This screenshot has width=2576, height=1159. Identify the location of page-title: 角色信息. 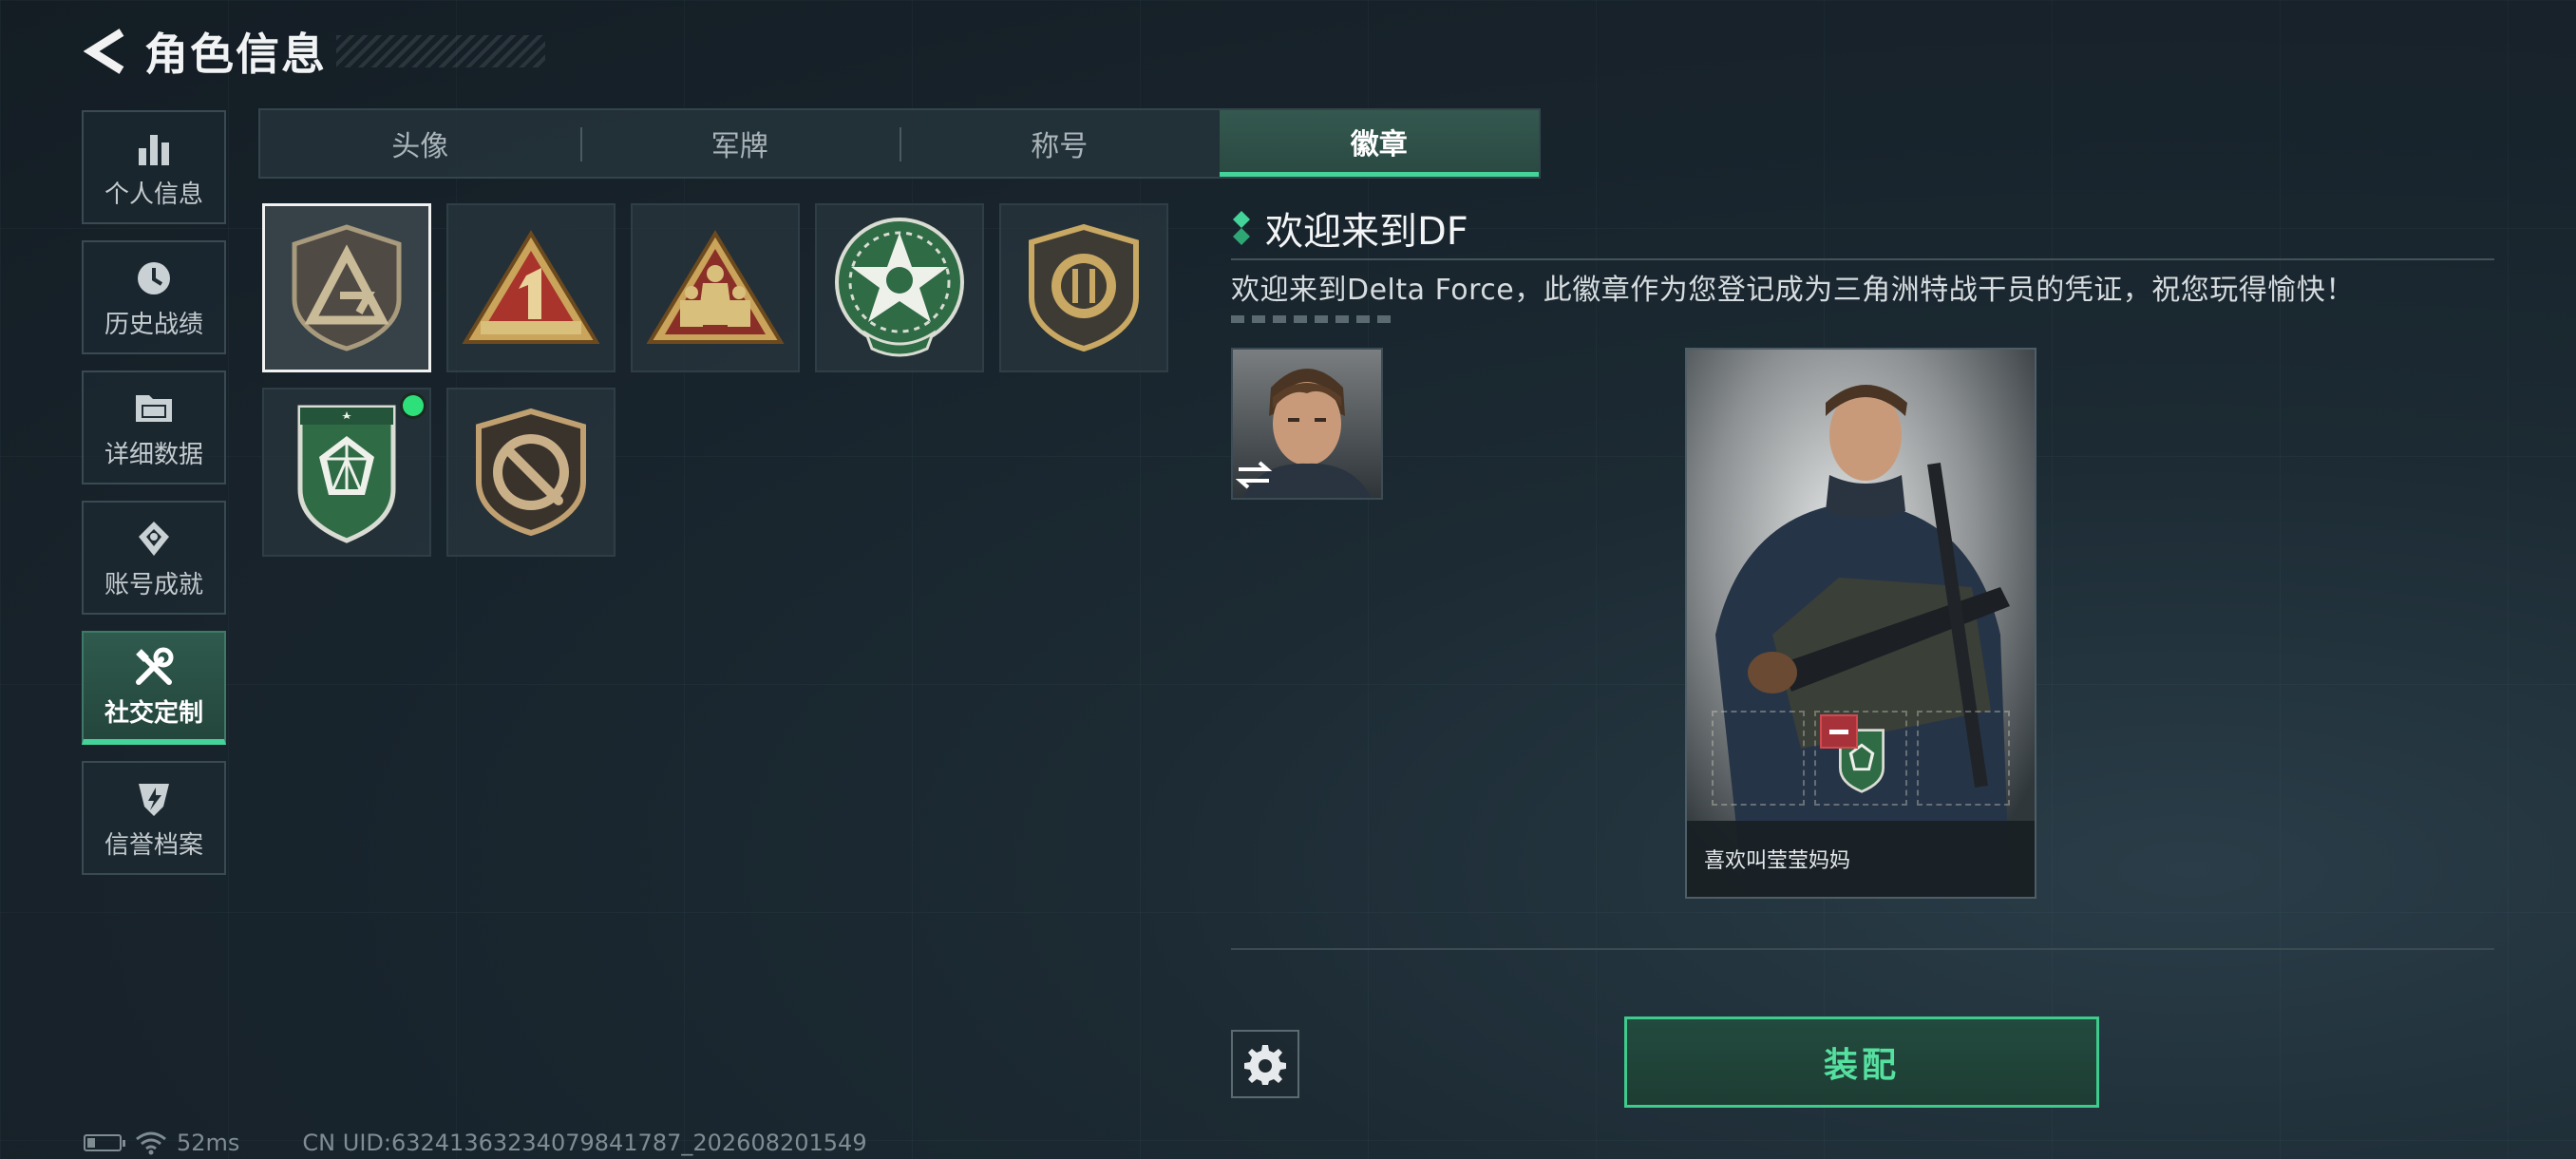
(235, 54).